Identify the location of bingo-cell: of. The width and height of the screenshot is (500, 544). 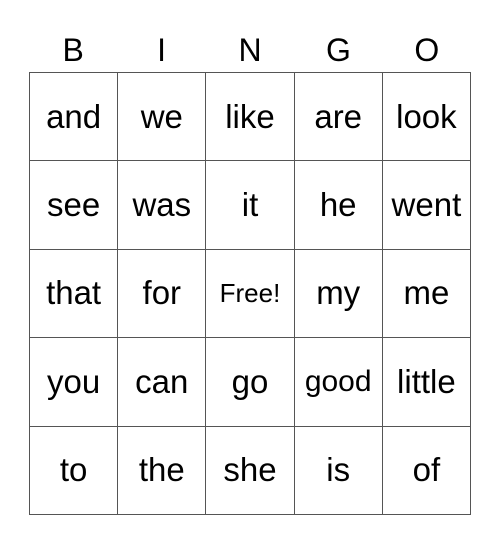
(426, 470).